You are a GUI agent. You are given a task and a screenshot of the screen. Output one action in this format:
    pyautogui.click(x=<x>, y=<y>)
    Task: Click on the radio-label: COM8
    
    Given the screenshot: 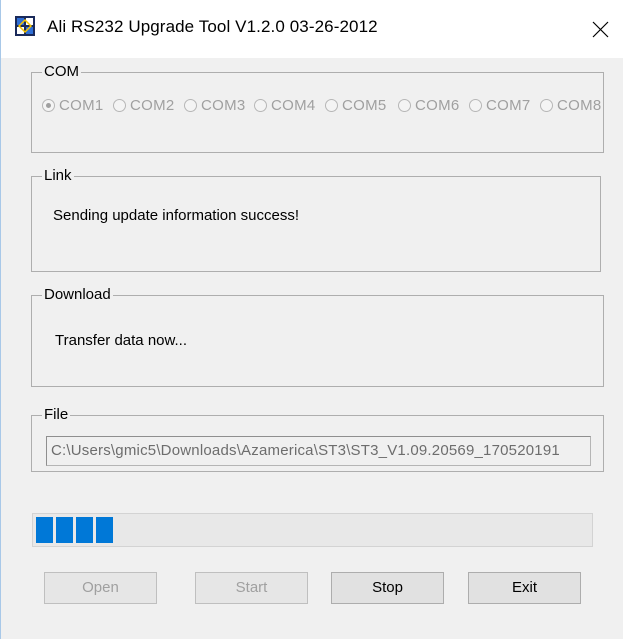 What is the action you would take?
    pyautogui.click(x=579, y=105)
    